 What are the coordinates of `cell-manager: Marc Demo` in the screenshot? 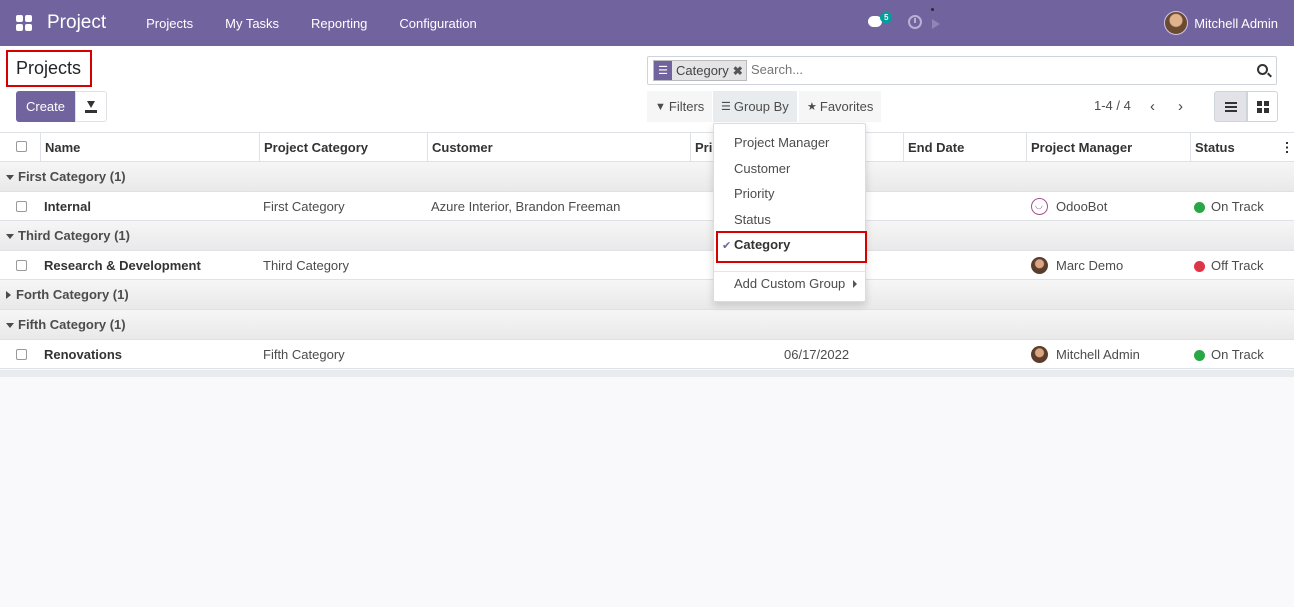 It's located at (1090, 265).